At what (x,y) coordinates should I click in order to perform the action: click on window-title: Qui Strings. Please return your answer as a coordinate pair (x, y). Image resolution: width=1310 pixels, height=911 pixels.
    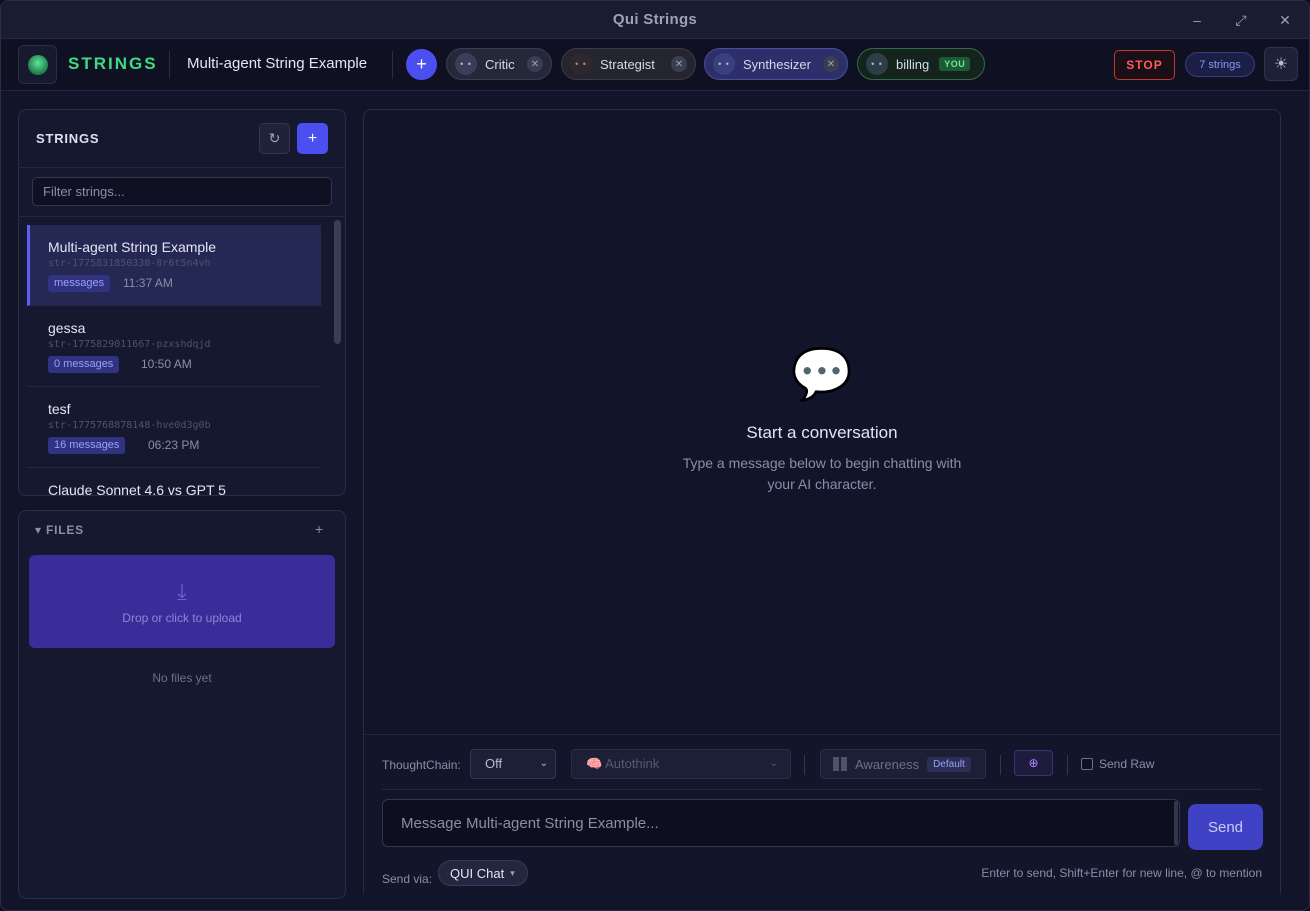
    Looking at the image, I should click on (655, 19).